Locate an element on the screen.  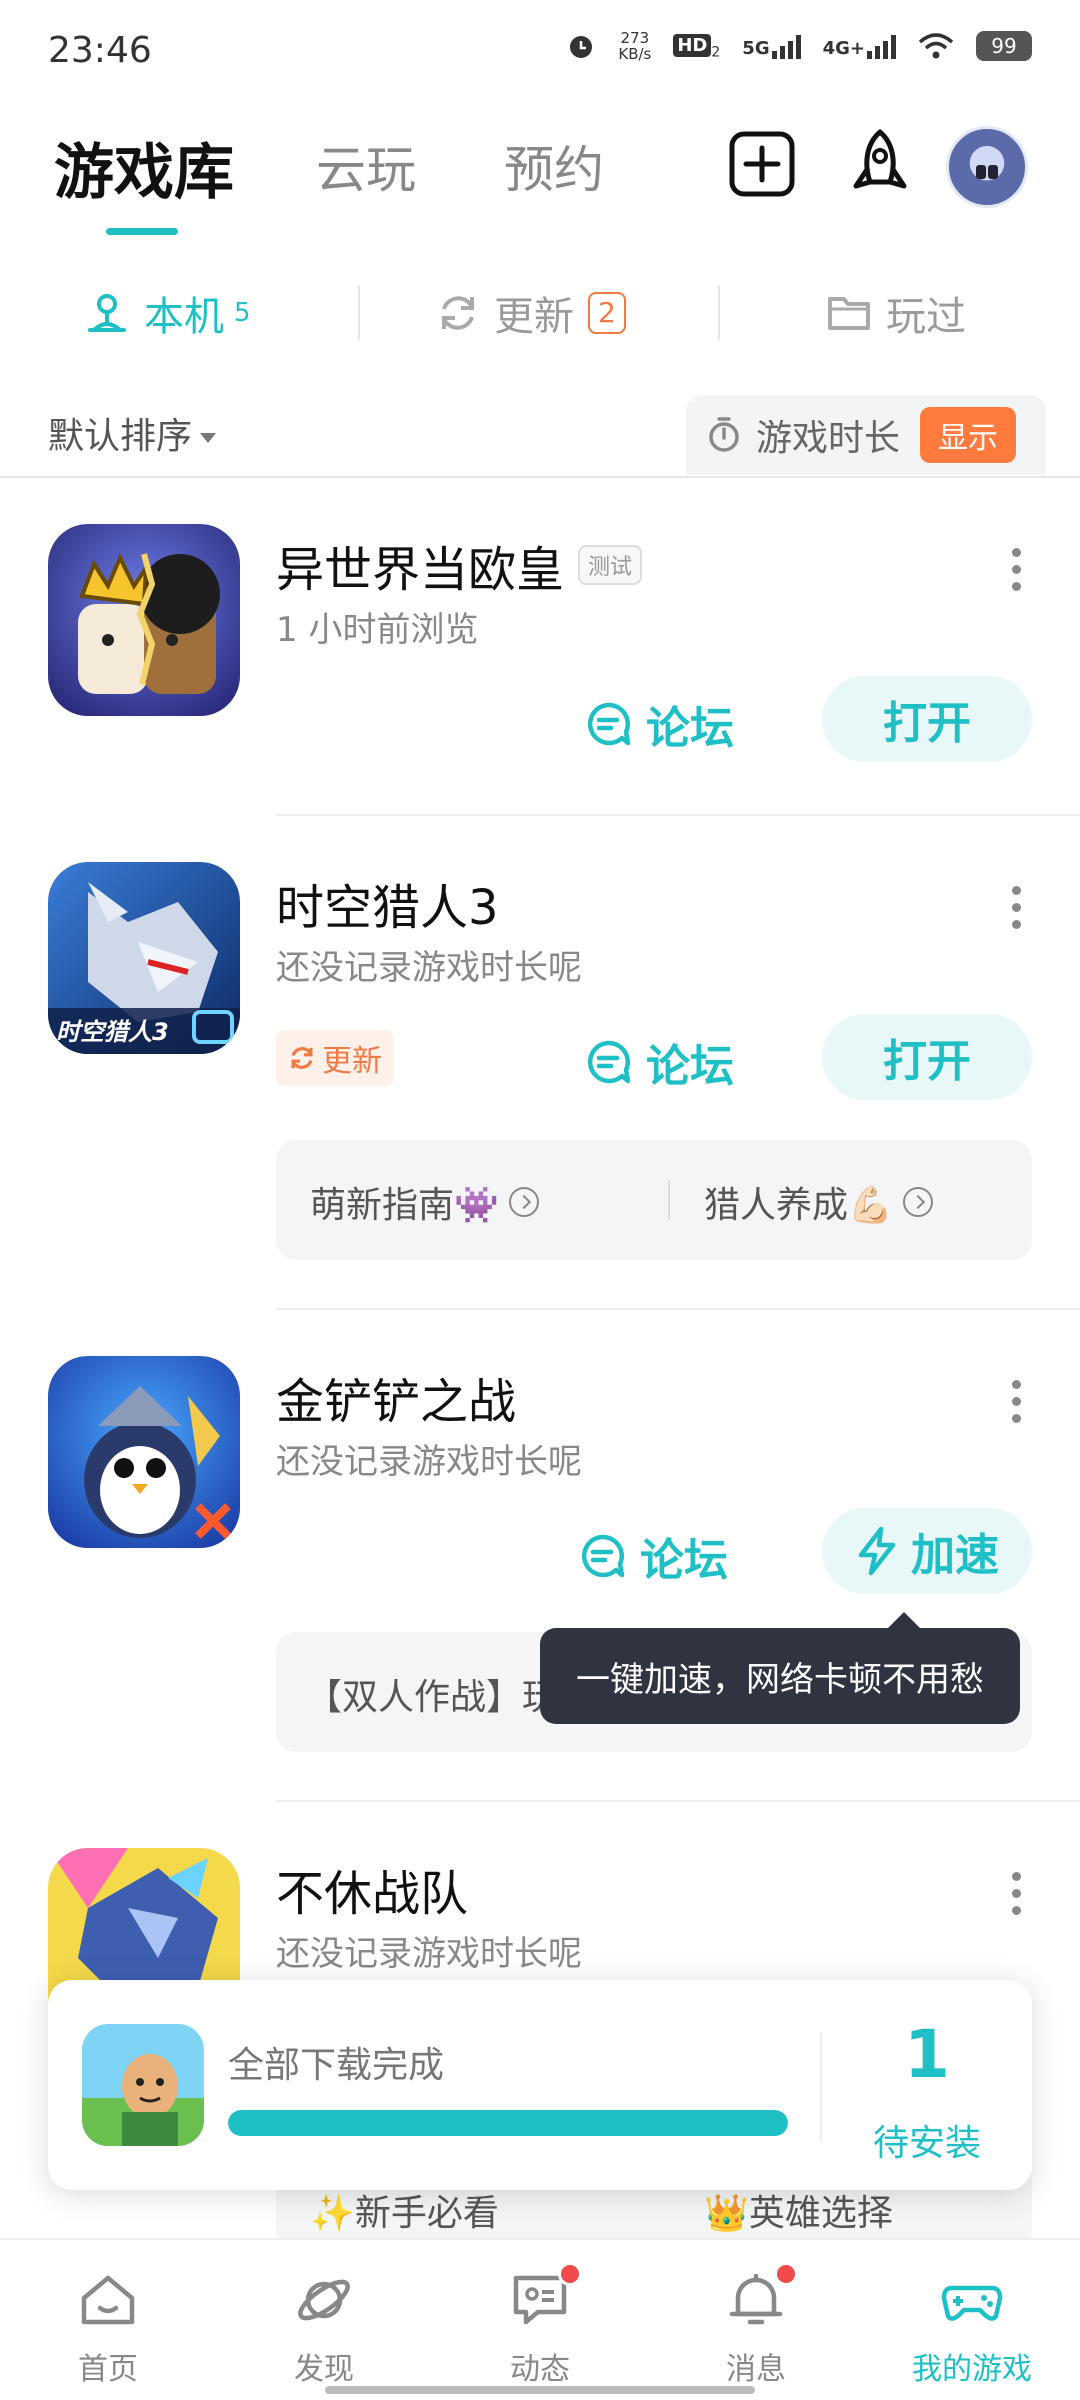
download-status-title: 全部下载完成 is located at coordinates (336, 2065).